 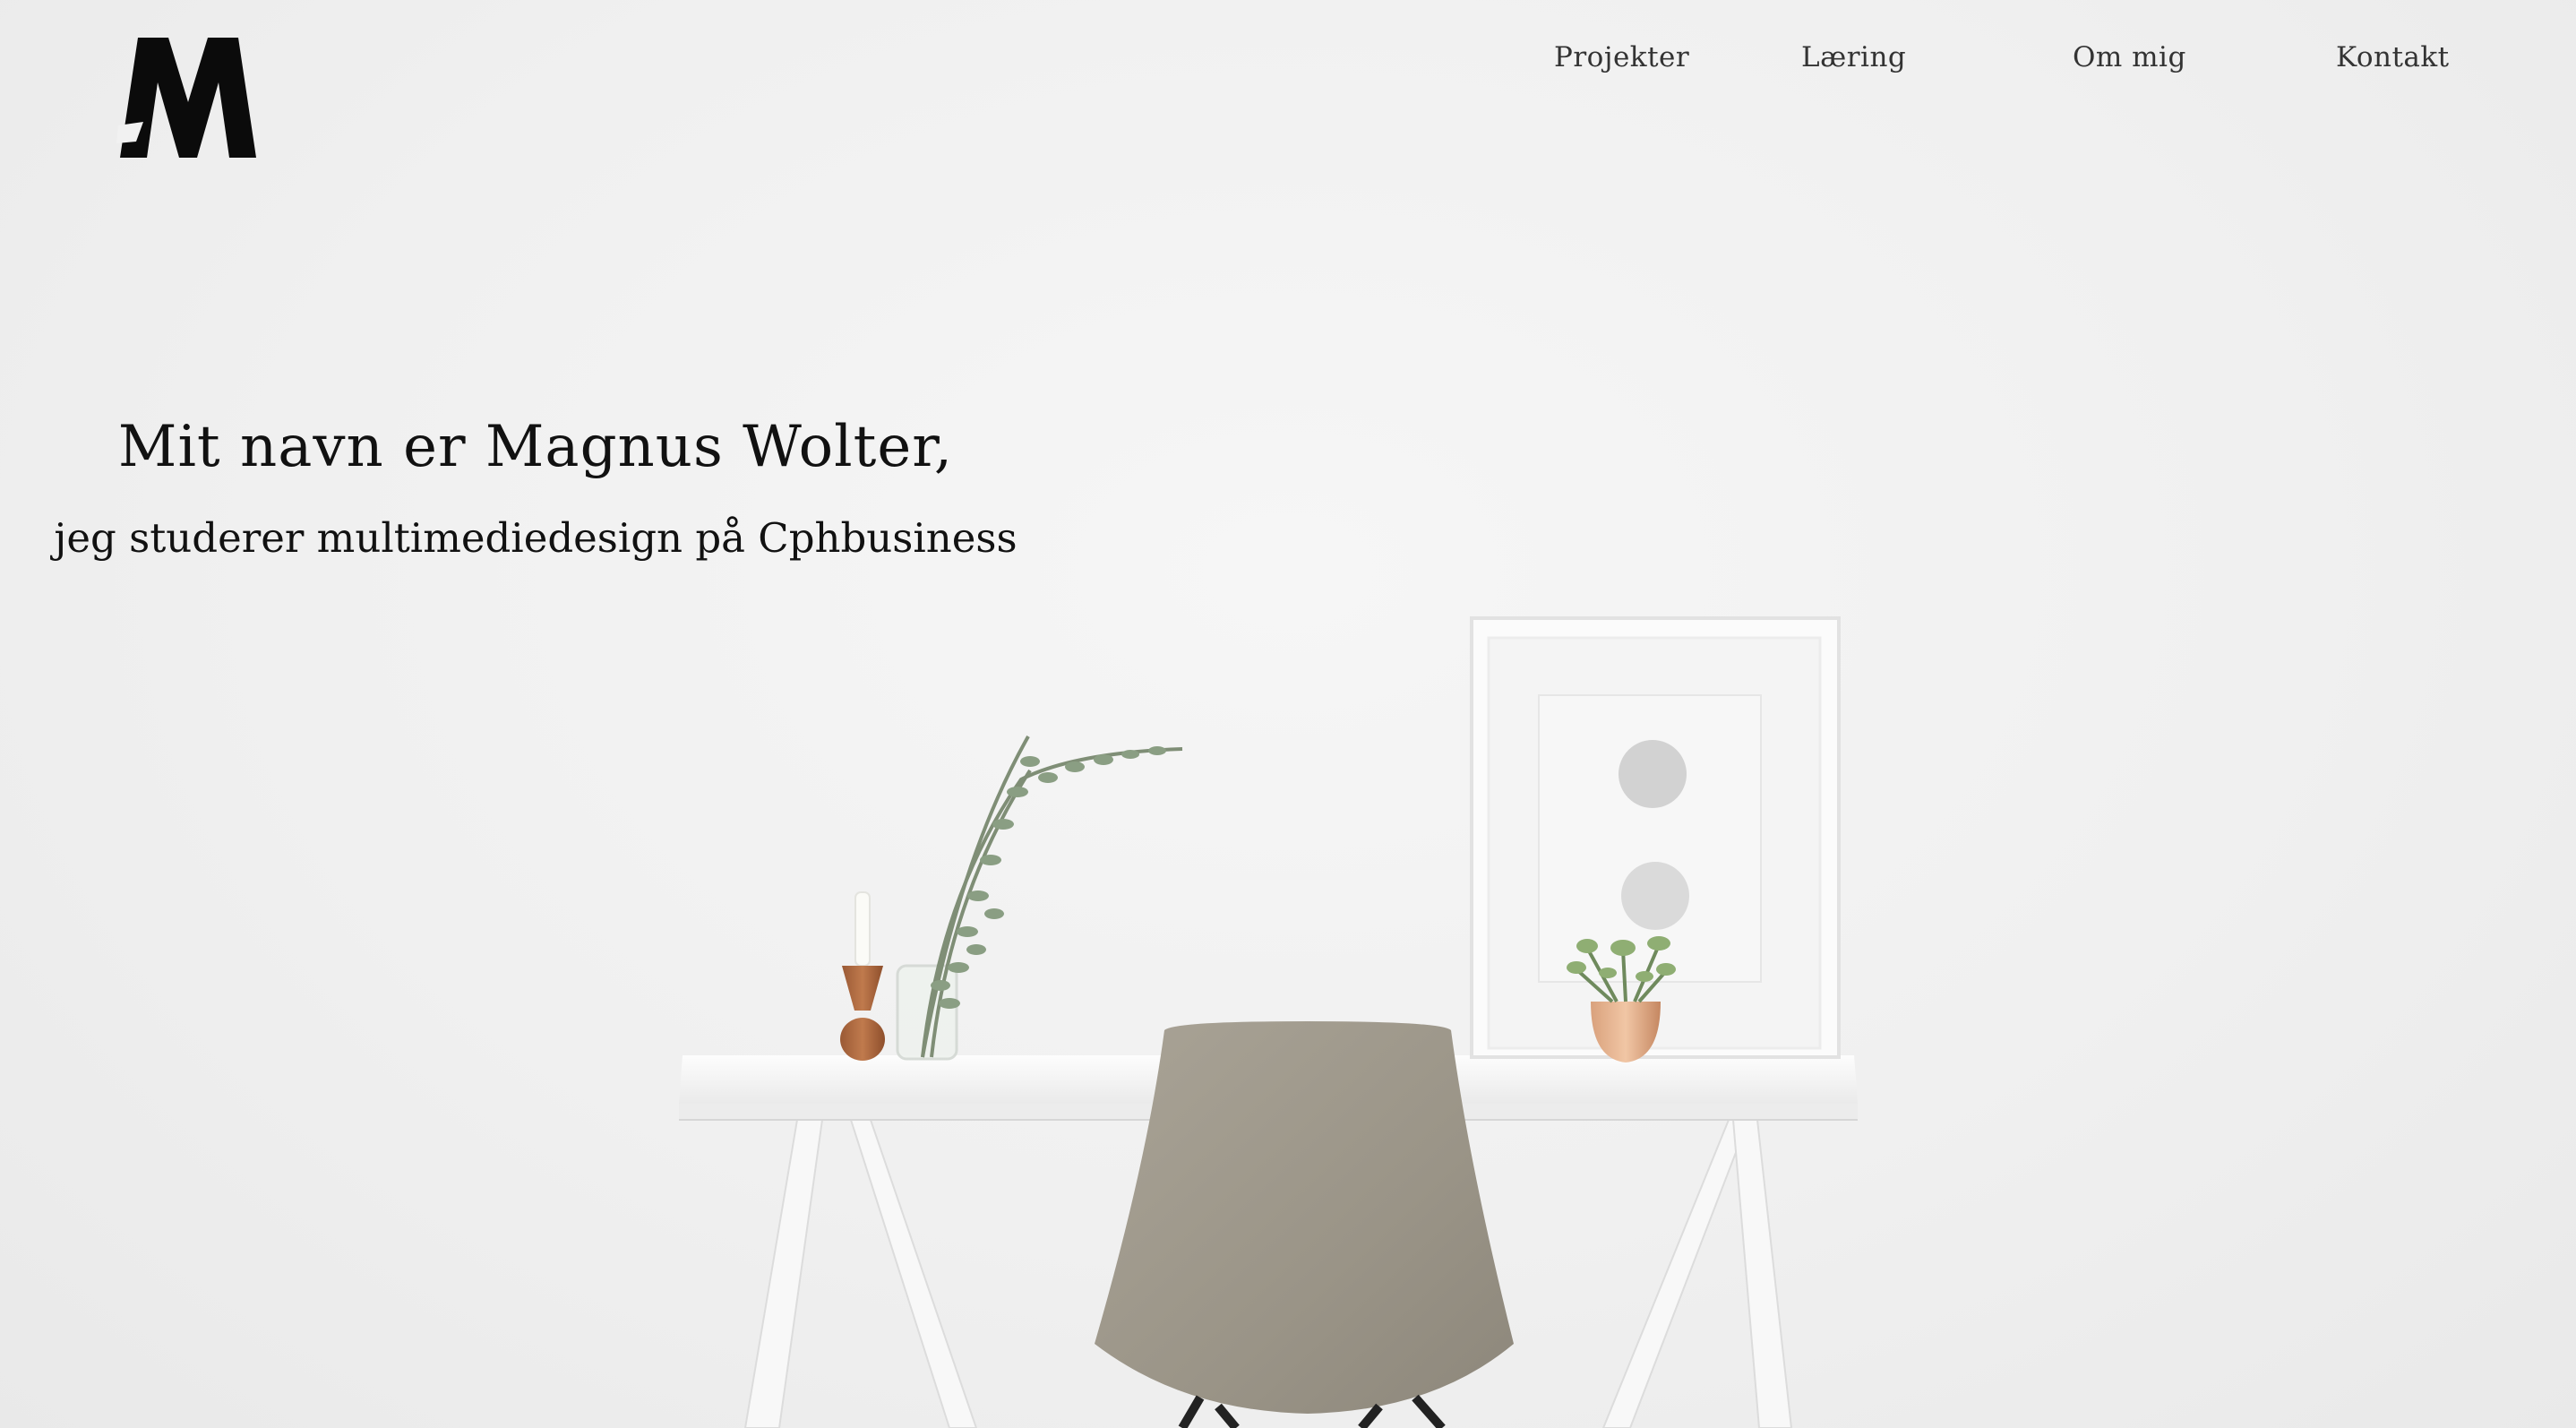 What do you see at coordinates (2129, 57) in the screenshot?
I see `nav-item-om-mig: Om mig` at bounding box center [2129, 57].